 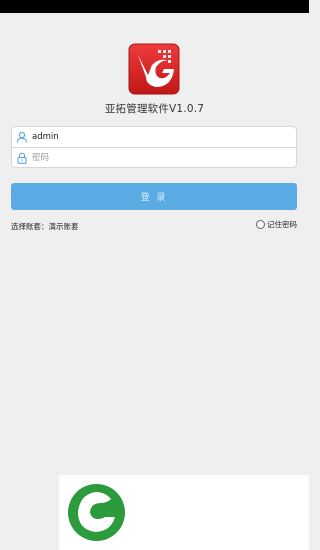 I want to click on status-bar, so click(x=154, y=6).